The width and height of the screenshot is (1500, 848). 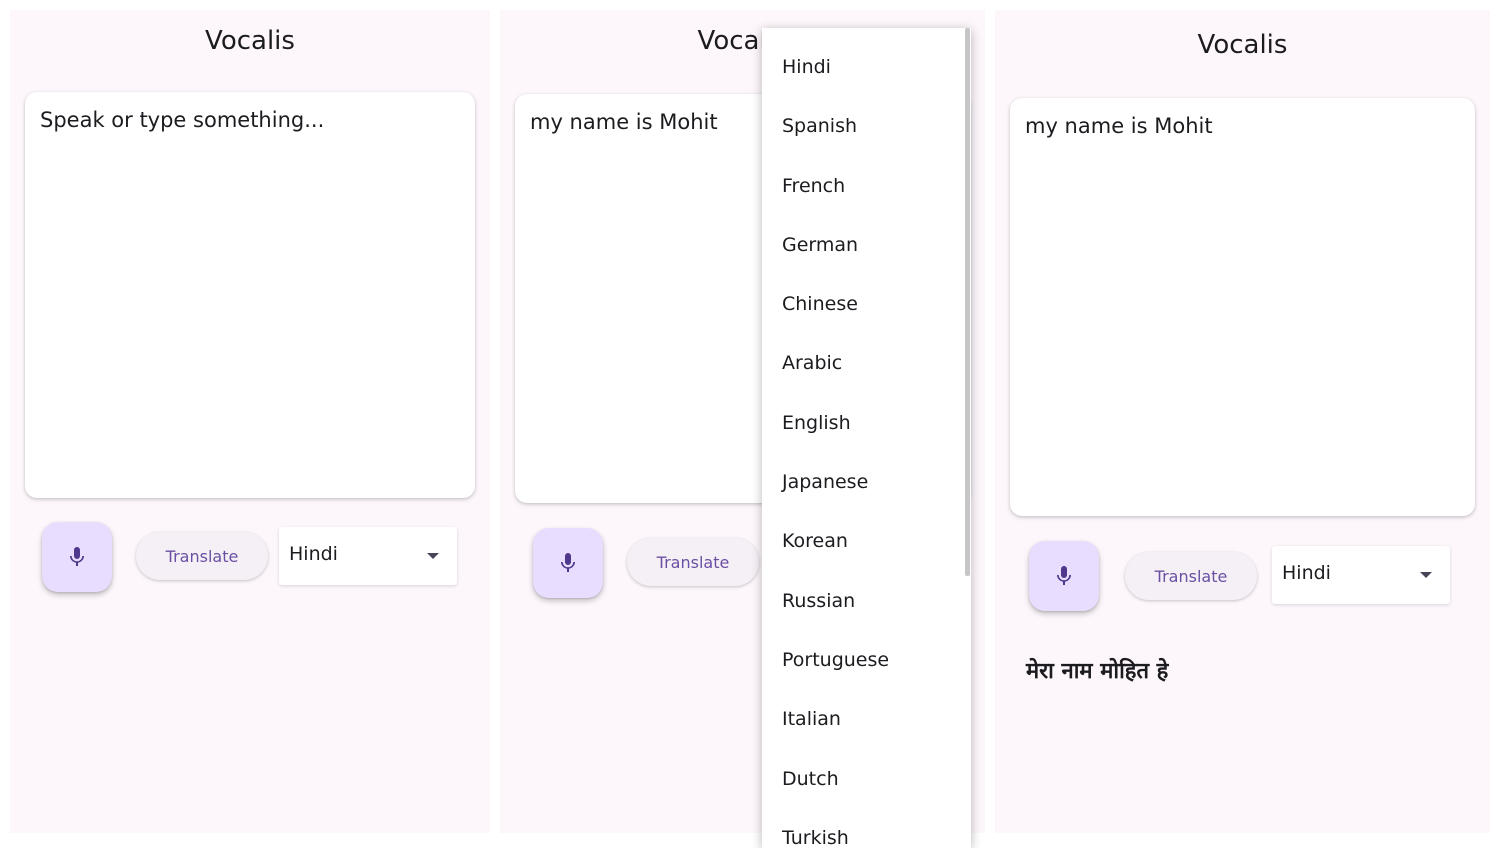 What do you see at coordinates (820, 304) in the screenshot?
I see `language-option: Chinese` at bounding box center [820, 304].